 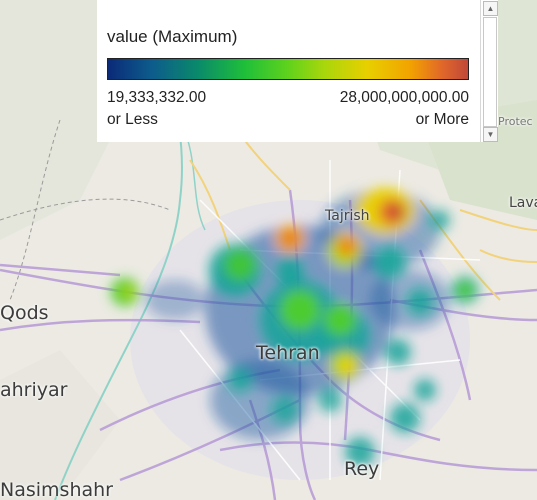 I want to click on scrollbar-track, so click(x=490, y=72).